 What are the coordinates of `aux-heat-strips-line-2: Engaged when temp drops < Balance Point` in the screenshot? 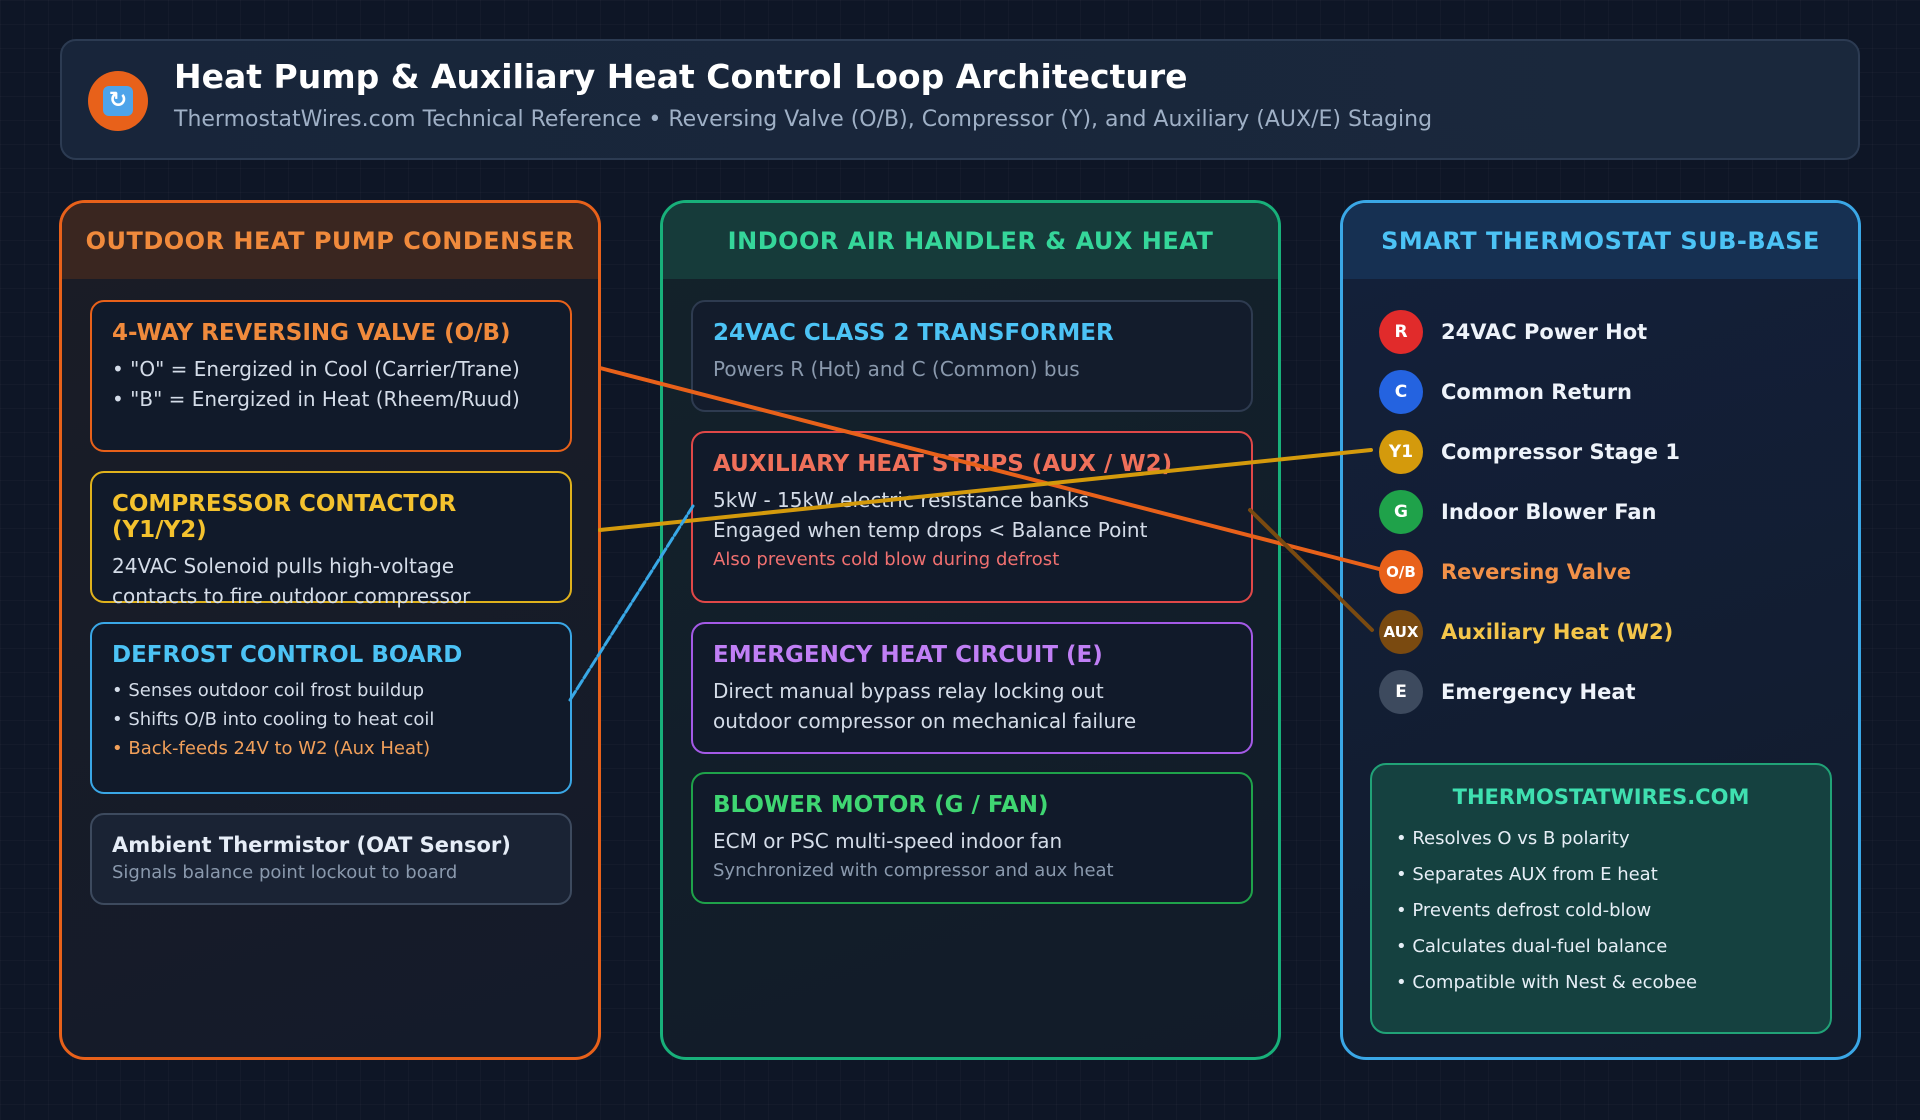 It's located at (930, 530).